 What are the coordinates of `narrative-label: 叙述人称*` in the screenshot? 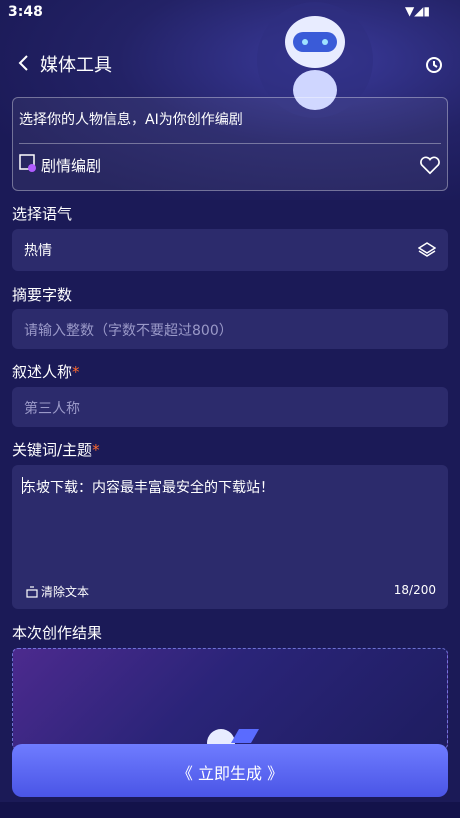 It's located at (46, 371).